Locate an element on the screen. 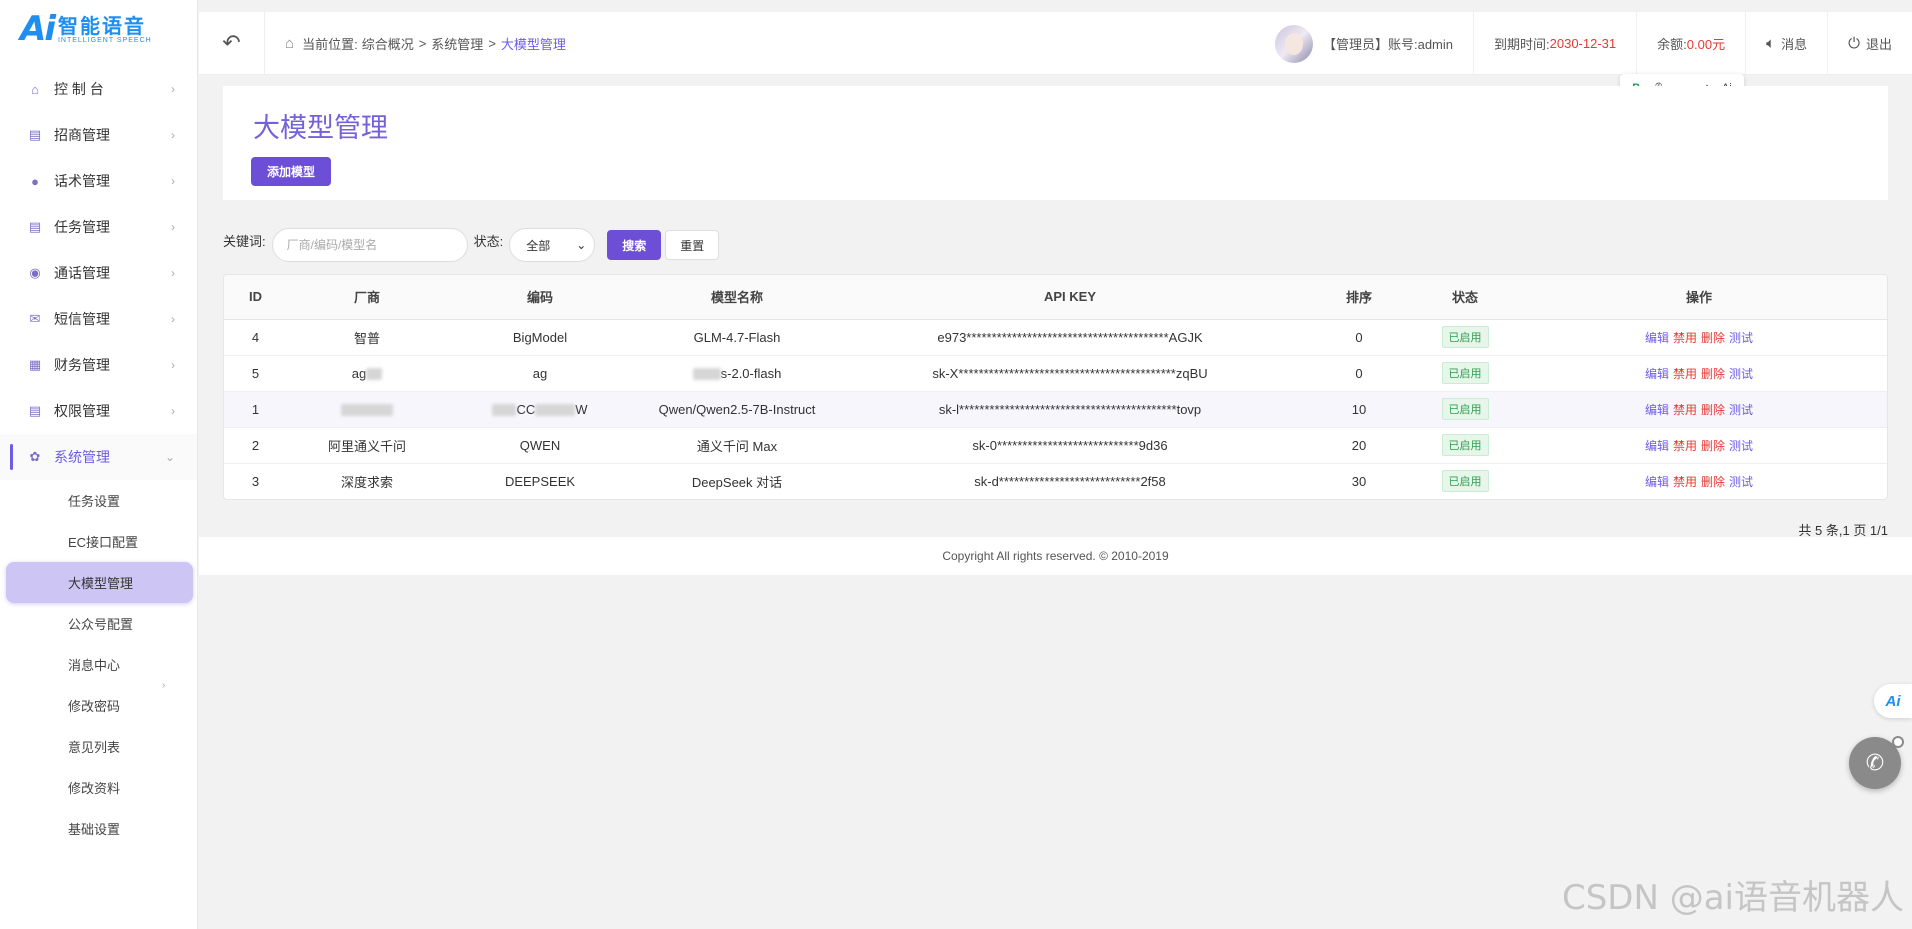 The height and width of the screenshot is (929, 1912). sub-item-edit-profile: 修改资料 is located at coordinates (98, 787).